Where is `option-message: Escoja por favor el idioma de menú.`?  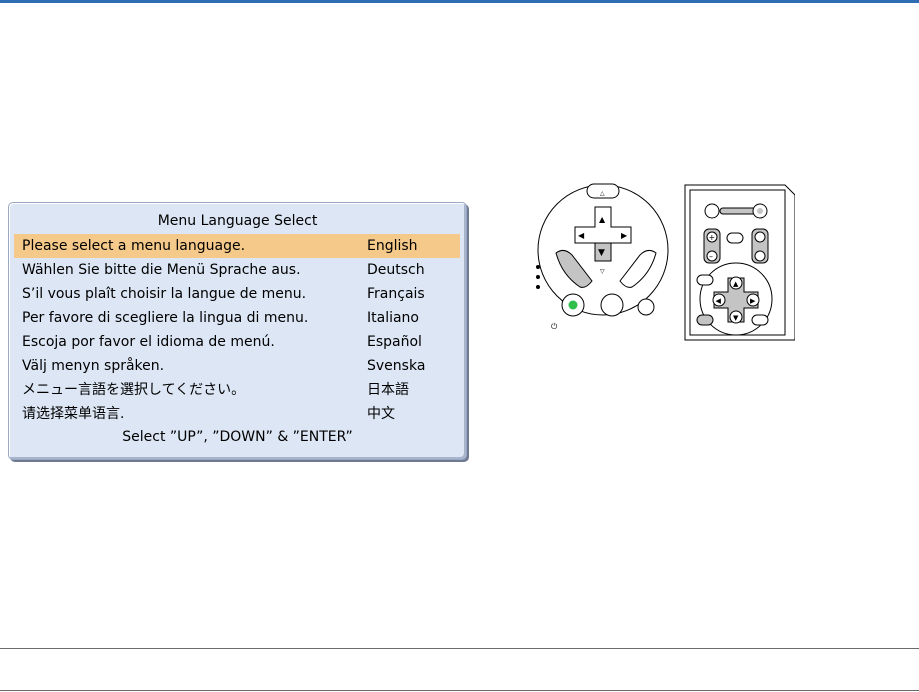 option-message: Escoja por favor el idioma de menú. is located at coordinates (148, 342).